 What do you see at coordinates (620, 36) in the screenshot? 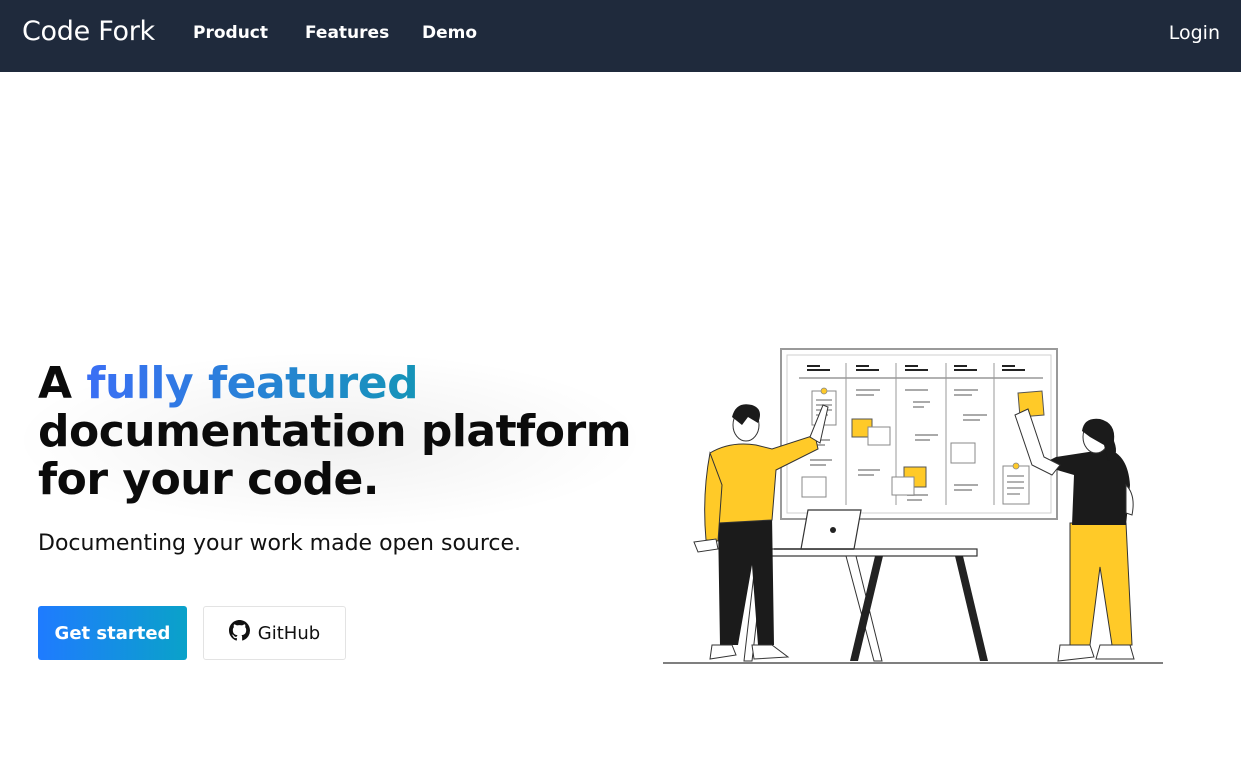
I see `navbar: Code Fork Product Features Demo Login` at bounding box center [620, 36].